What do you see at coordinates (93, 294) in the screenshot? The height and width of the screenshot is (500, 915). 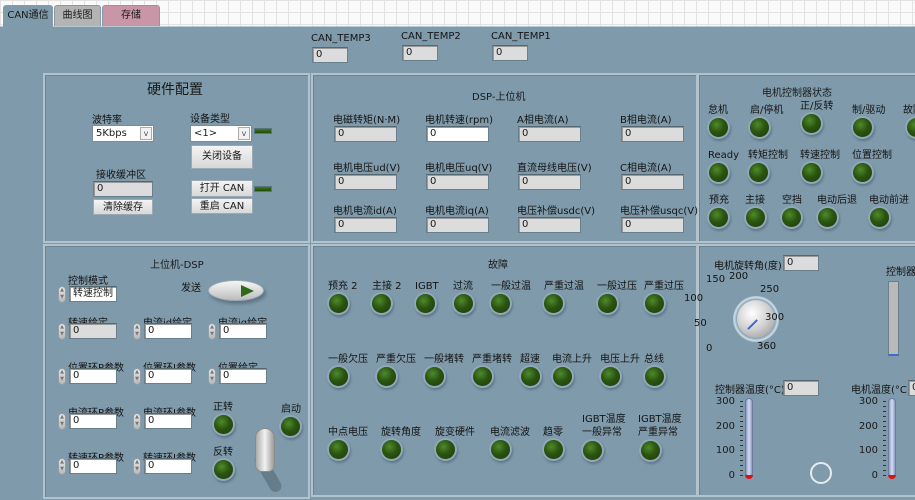 I see `control-mode-value: 转速控制` at bounding box center [93, 294].